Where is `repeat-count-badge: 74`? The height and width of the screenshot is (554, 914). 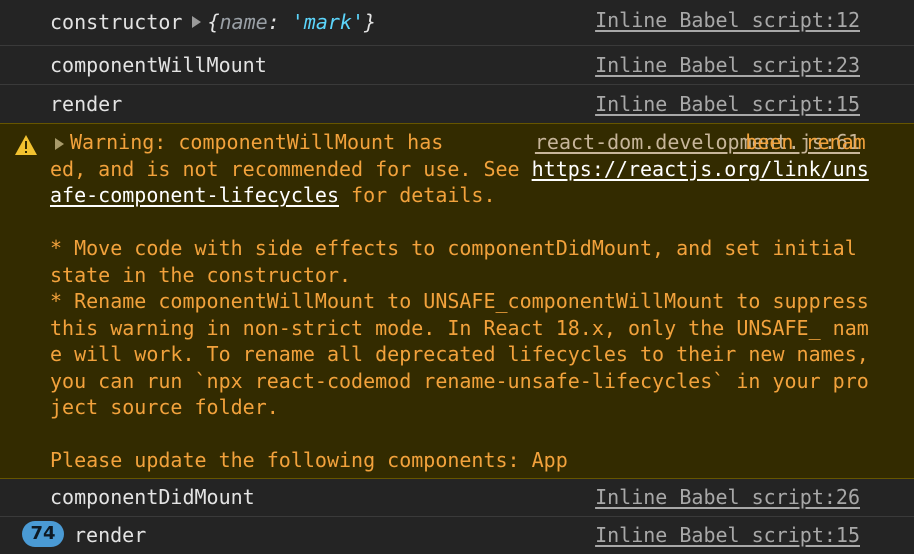 repeat-count-badge: 74 is located at coordinates (43, 534).